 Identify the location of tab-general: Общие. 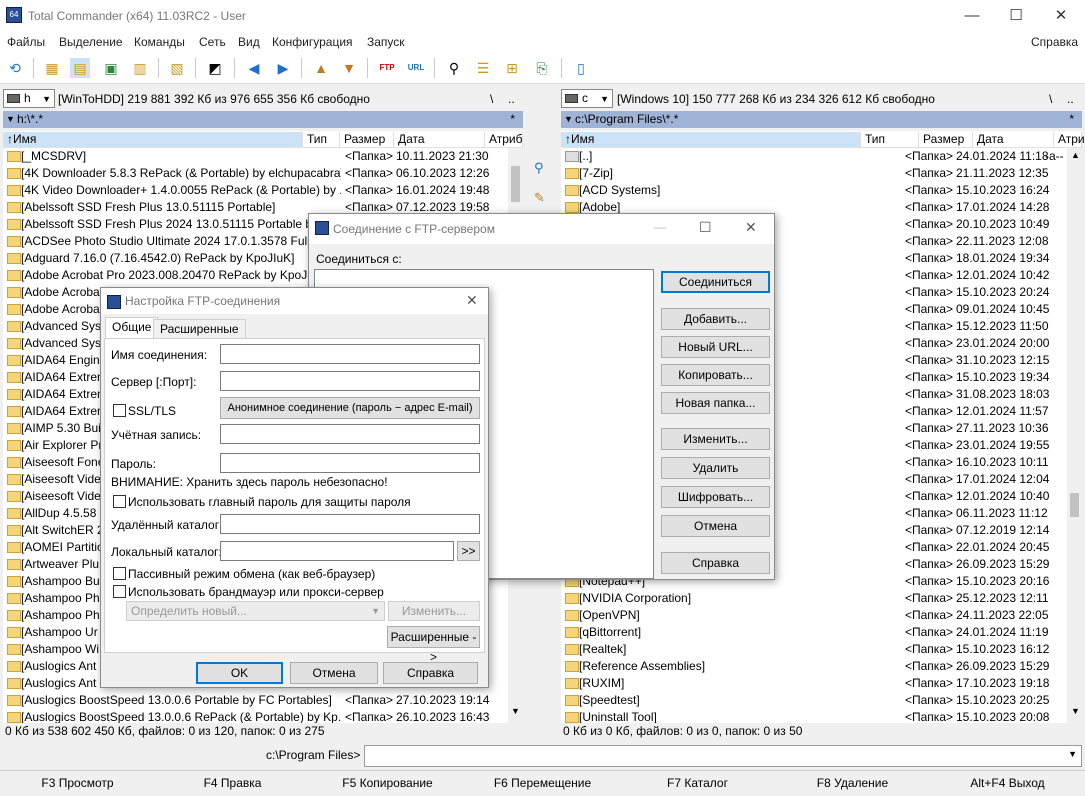
(132, 328).